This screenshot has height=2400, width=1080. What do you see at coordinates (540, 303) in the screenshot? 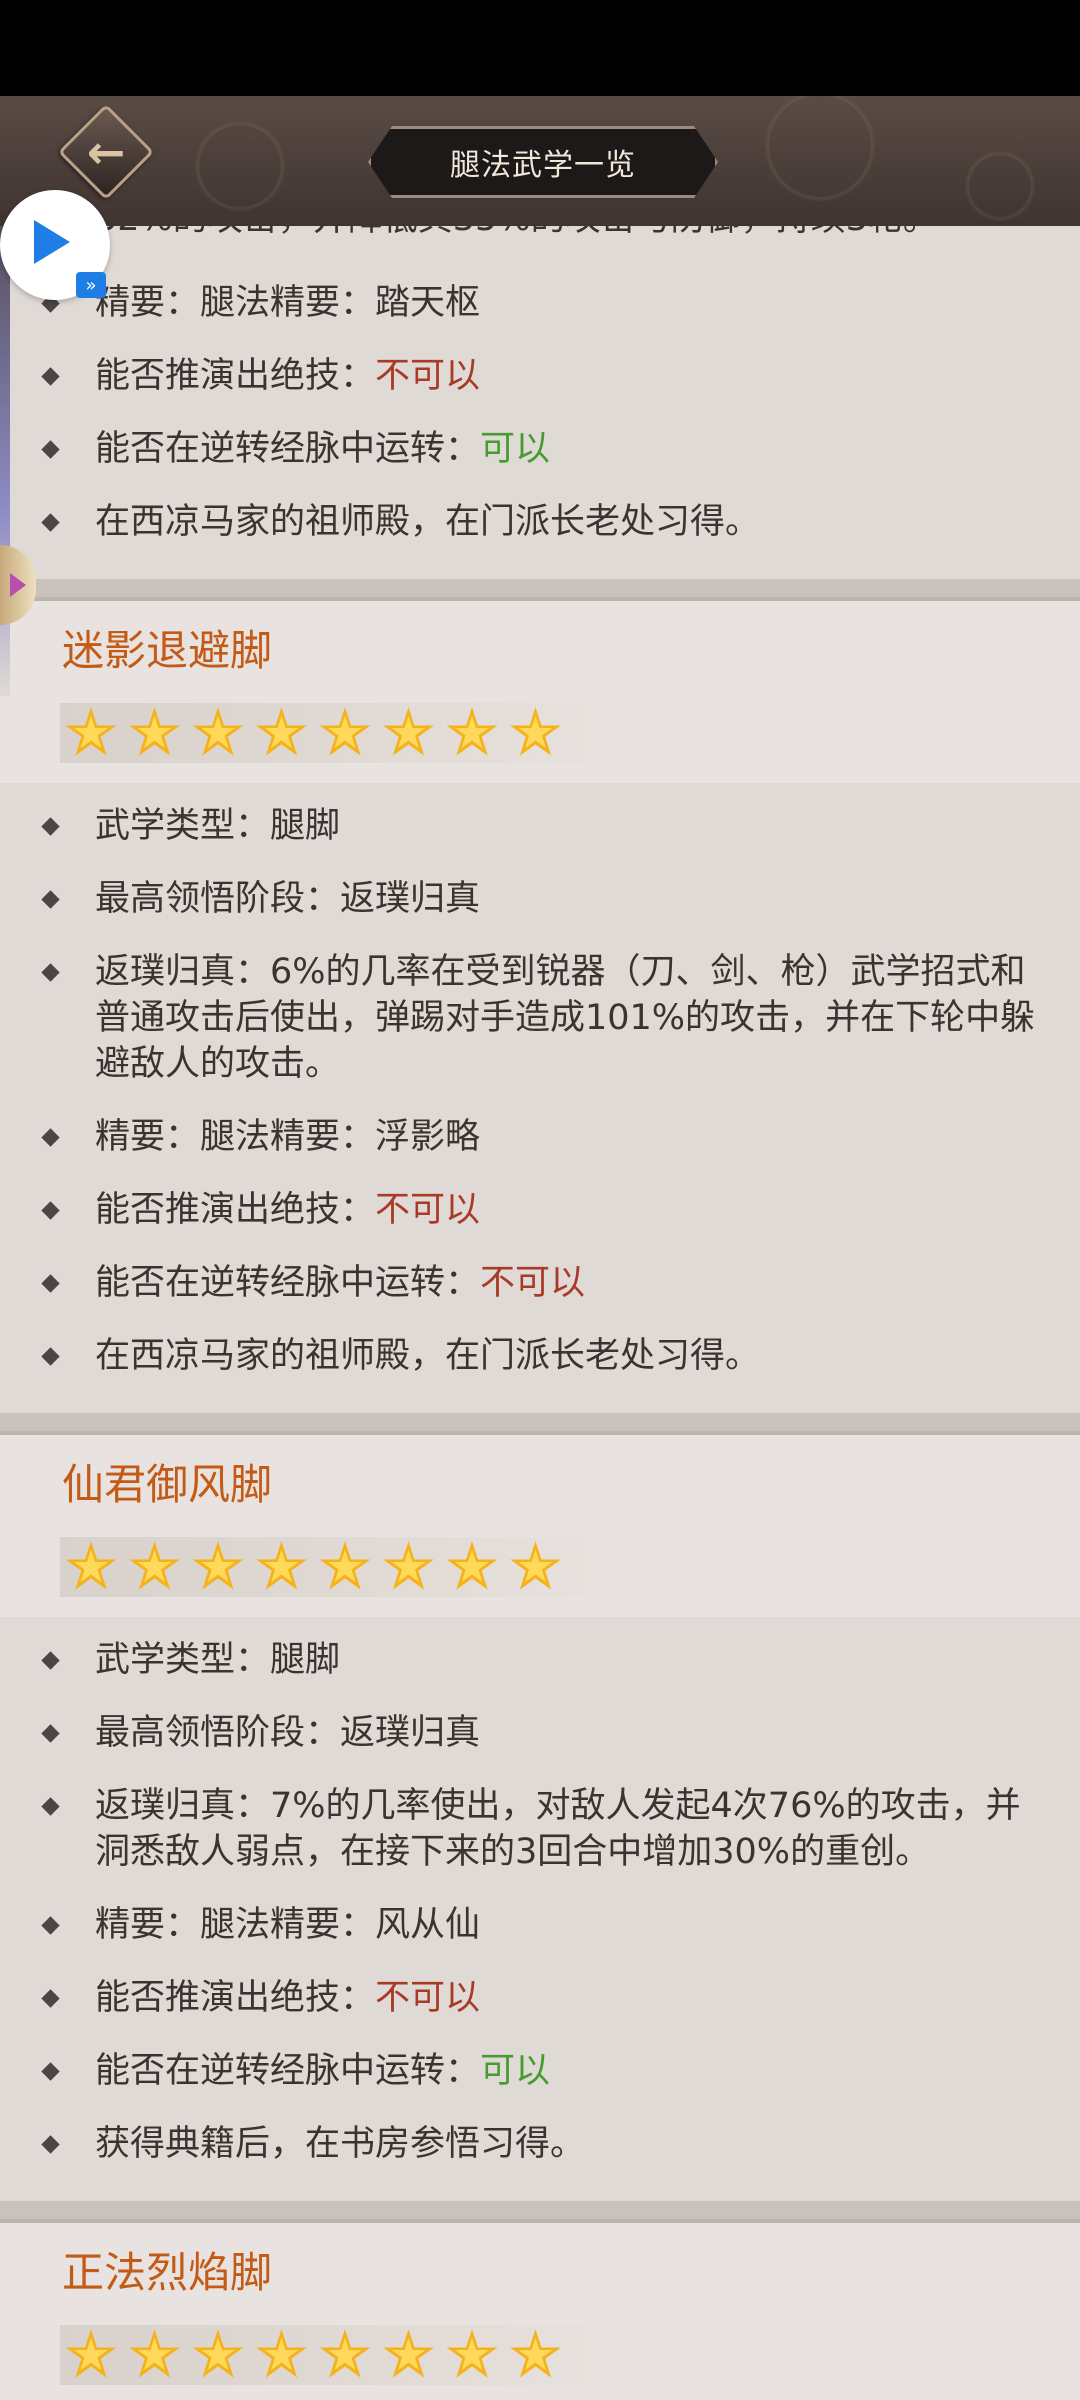
I see `essence-row: 精要：腿法精要：踏天枢` at bounding box center [540, 303].